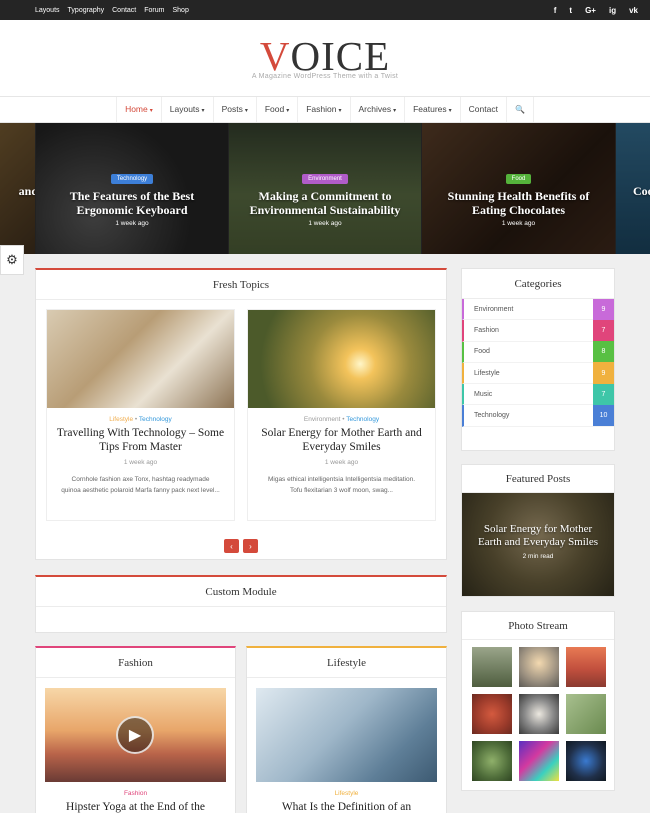 The width and height of the screenshot is (650, 813). Describe the element at coordinates (538, 352) in the screenshot. I see `category-row: Food 8` at that location.